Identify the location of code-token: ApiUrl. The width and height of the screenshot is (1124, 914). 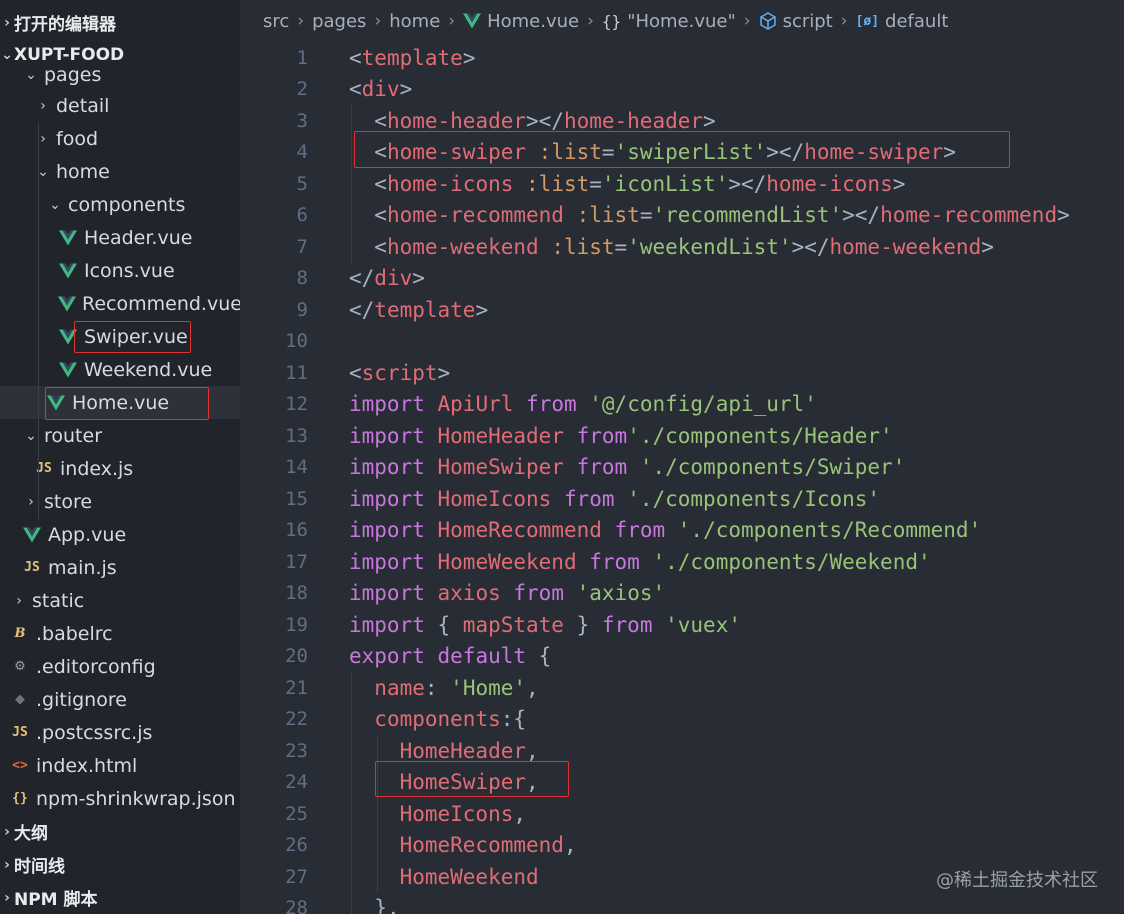
(475, 404).